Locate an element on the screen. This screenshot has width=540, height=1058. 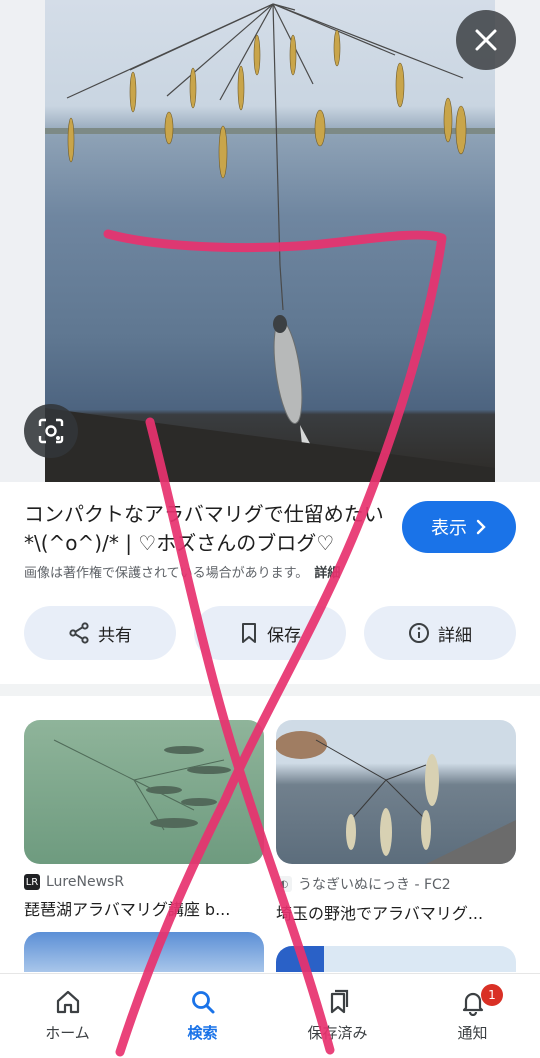
nav-notifications: 1 通知 is located at coordinates (472, 1008).